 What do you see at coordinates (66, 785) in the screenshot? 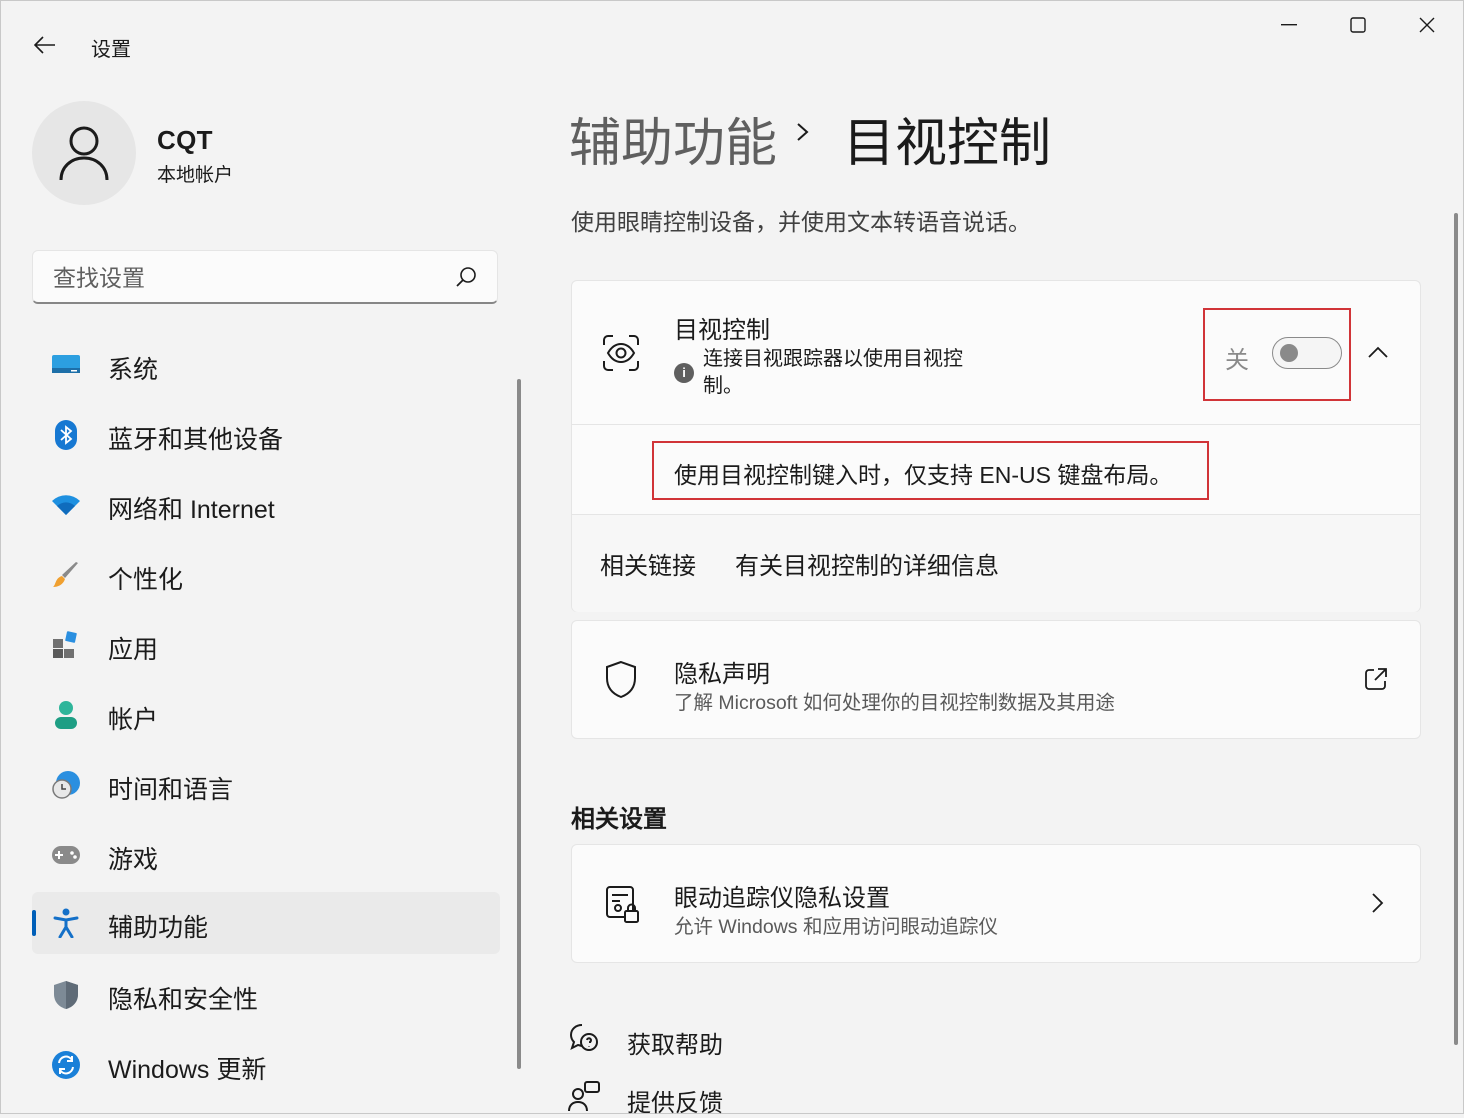
I see `clock-globe-icon` at bounding box center [66, 785].